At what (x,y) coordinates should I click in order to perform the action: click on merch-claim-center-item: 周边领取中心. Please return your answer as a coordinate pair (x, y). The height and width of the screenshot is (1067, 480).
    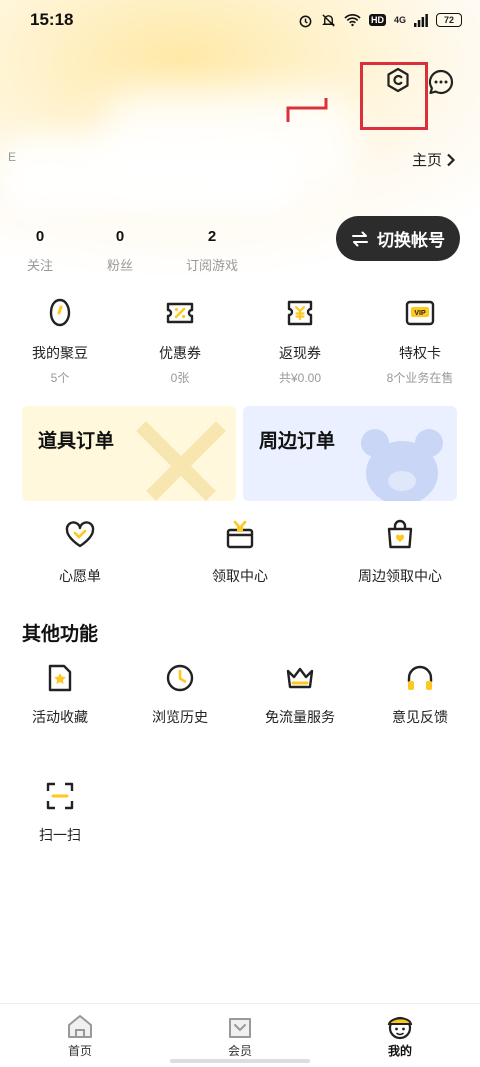
    Looking at the image, I should click on (400, 552).